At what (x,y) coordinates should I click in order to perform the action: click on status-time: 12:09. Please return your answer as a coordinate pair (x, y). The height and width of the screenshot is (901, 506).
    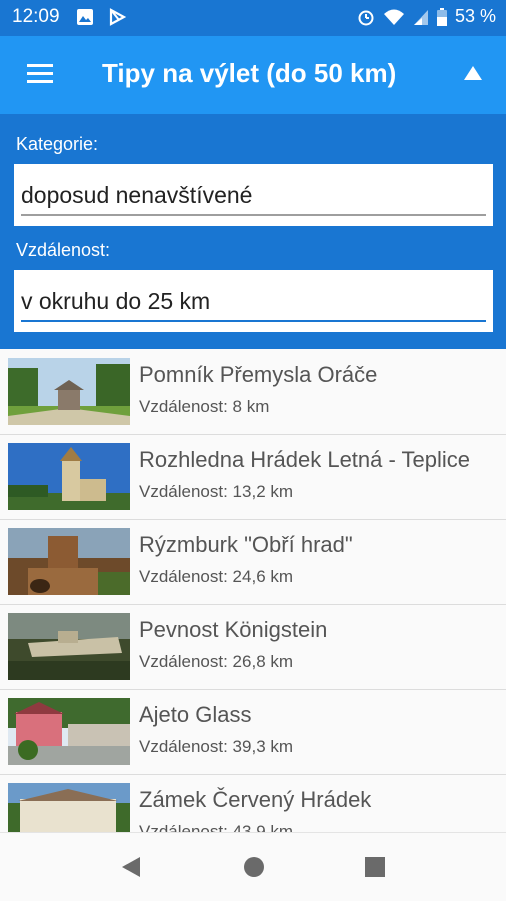
    Looking at the image, I should click on (36, 16).